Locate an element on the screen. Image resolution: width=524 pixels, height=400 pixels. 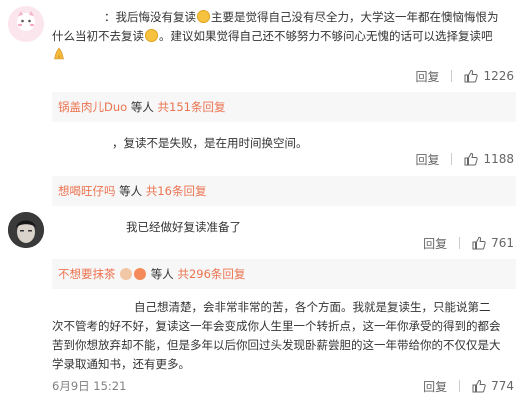
reply-user-name: 想喝旺仔吗 is located at coordinates (87, 191).